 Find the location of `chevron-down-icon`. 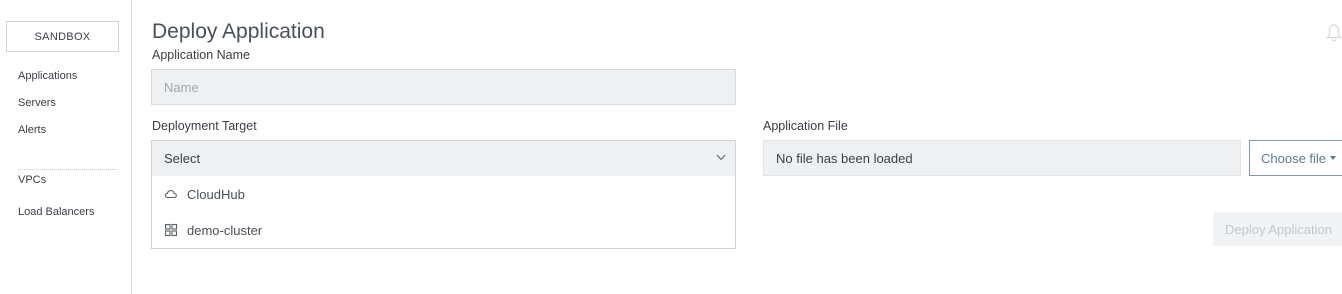

chevron-down-icon is located at coordinates (721, 157).